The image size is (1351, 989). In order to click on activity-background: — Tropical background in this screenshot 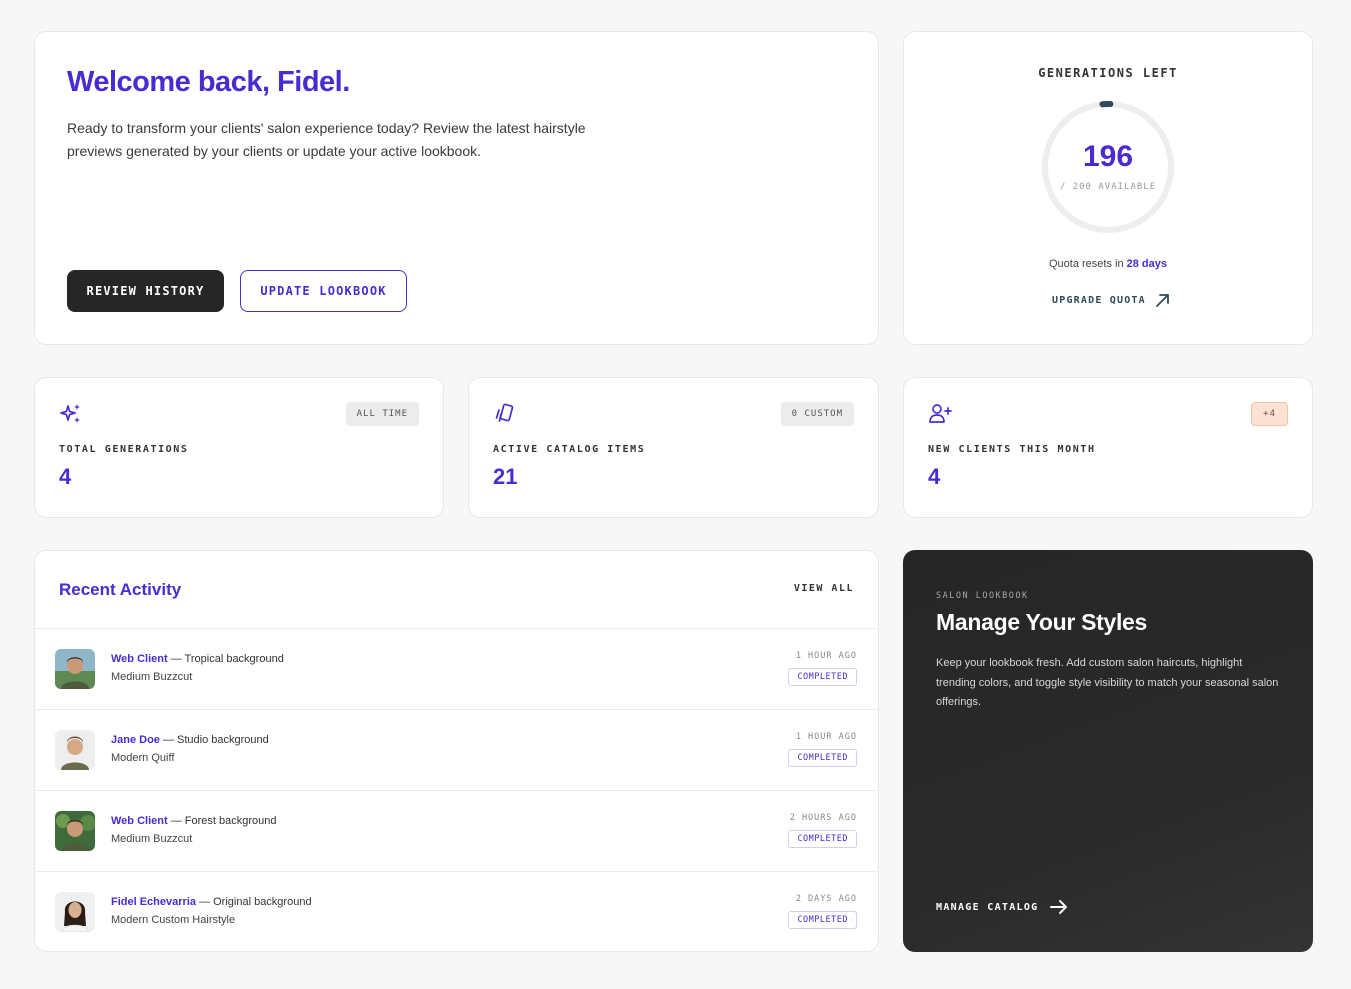, I will do `click(225, 659)`.